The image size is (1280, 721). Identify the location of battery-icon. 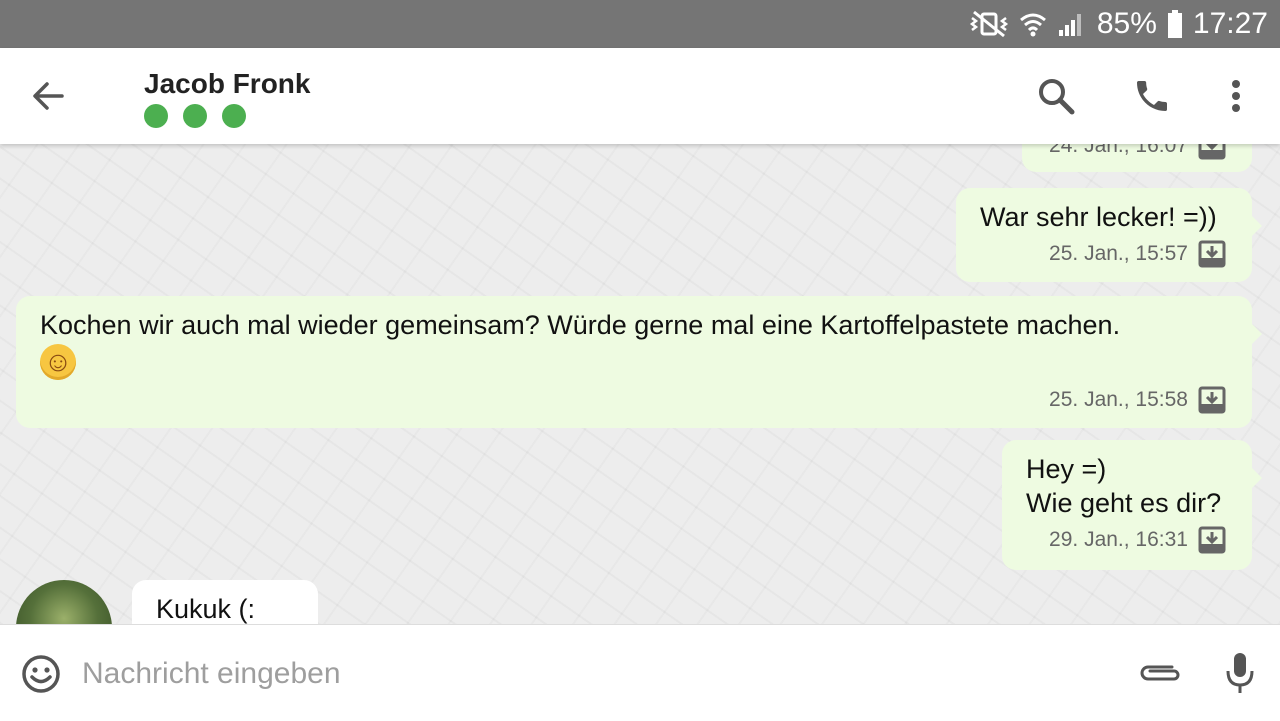
(1174, 24).